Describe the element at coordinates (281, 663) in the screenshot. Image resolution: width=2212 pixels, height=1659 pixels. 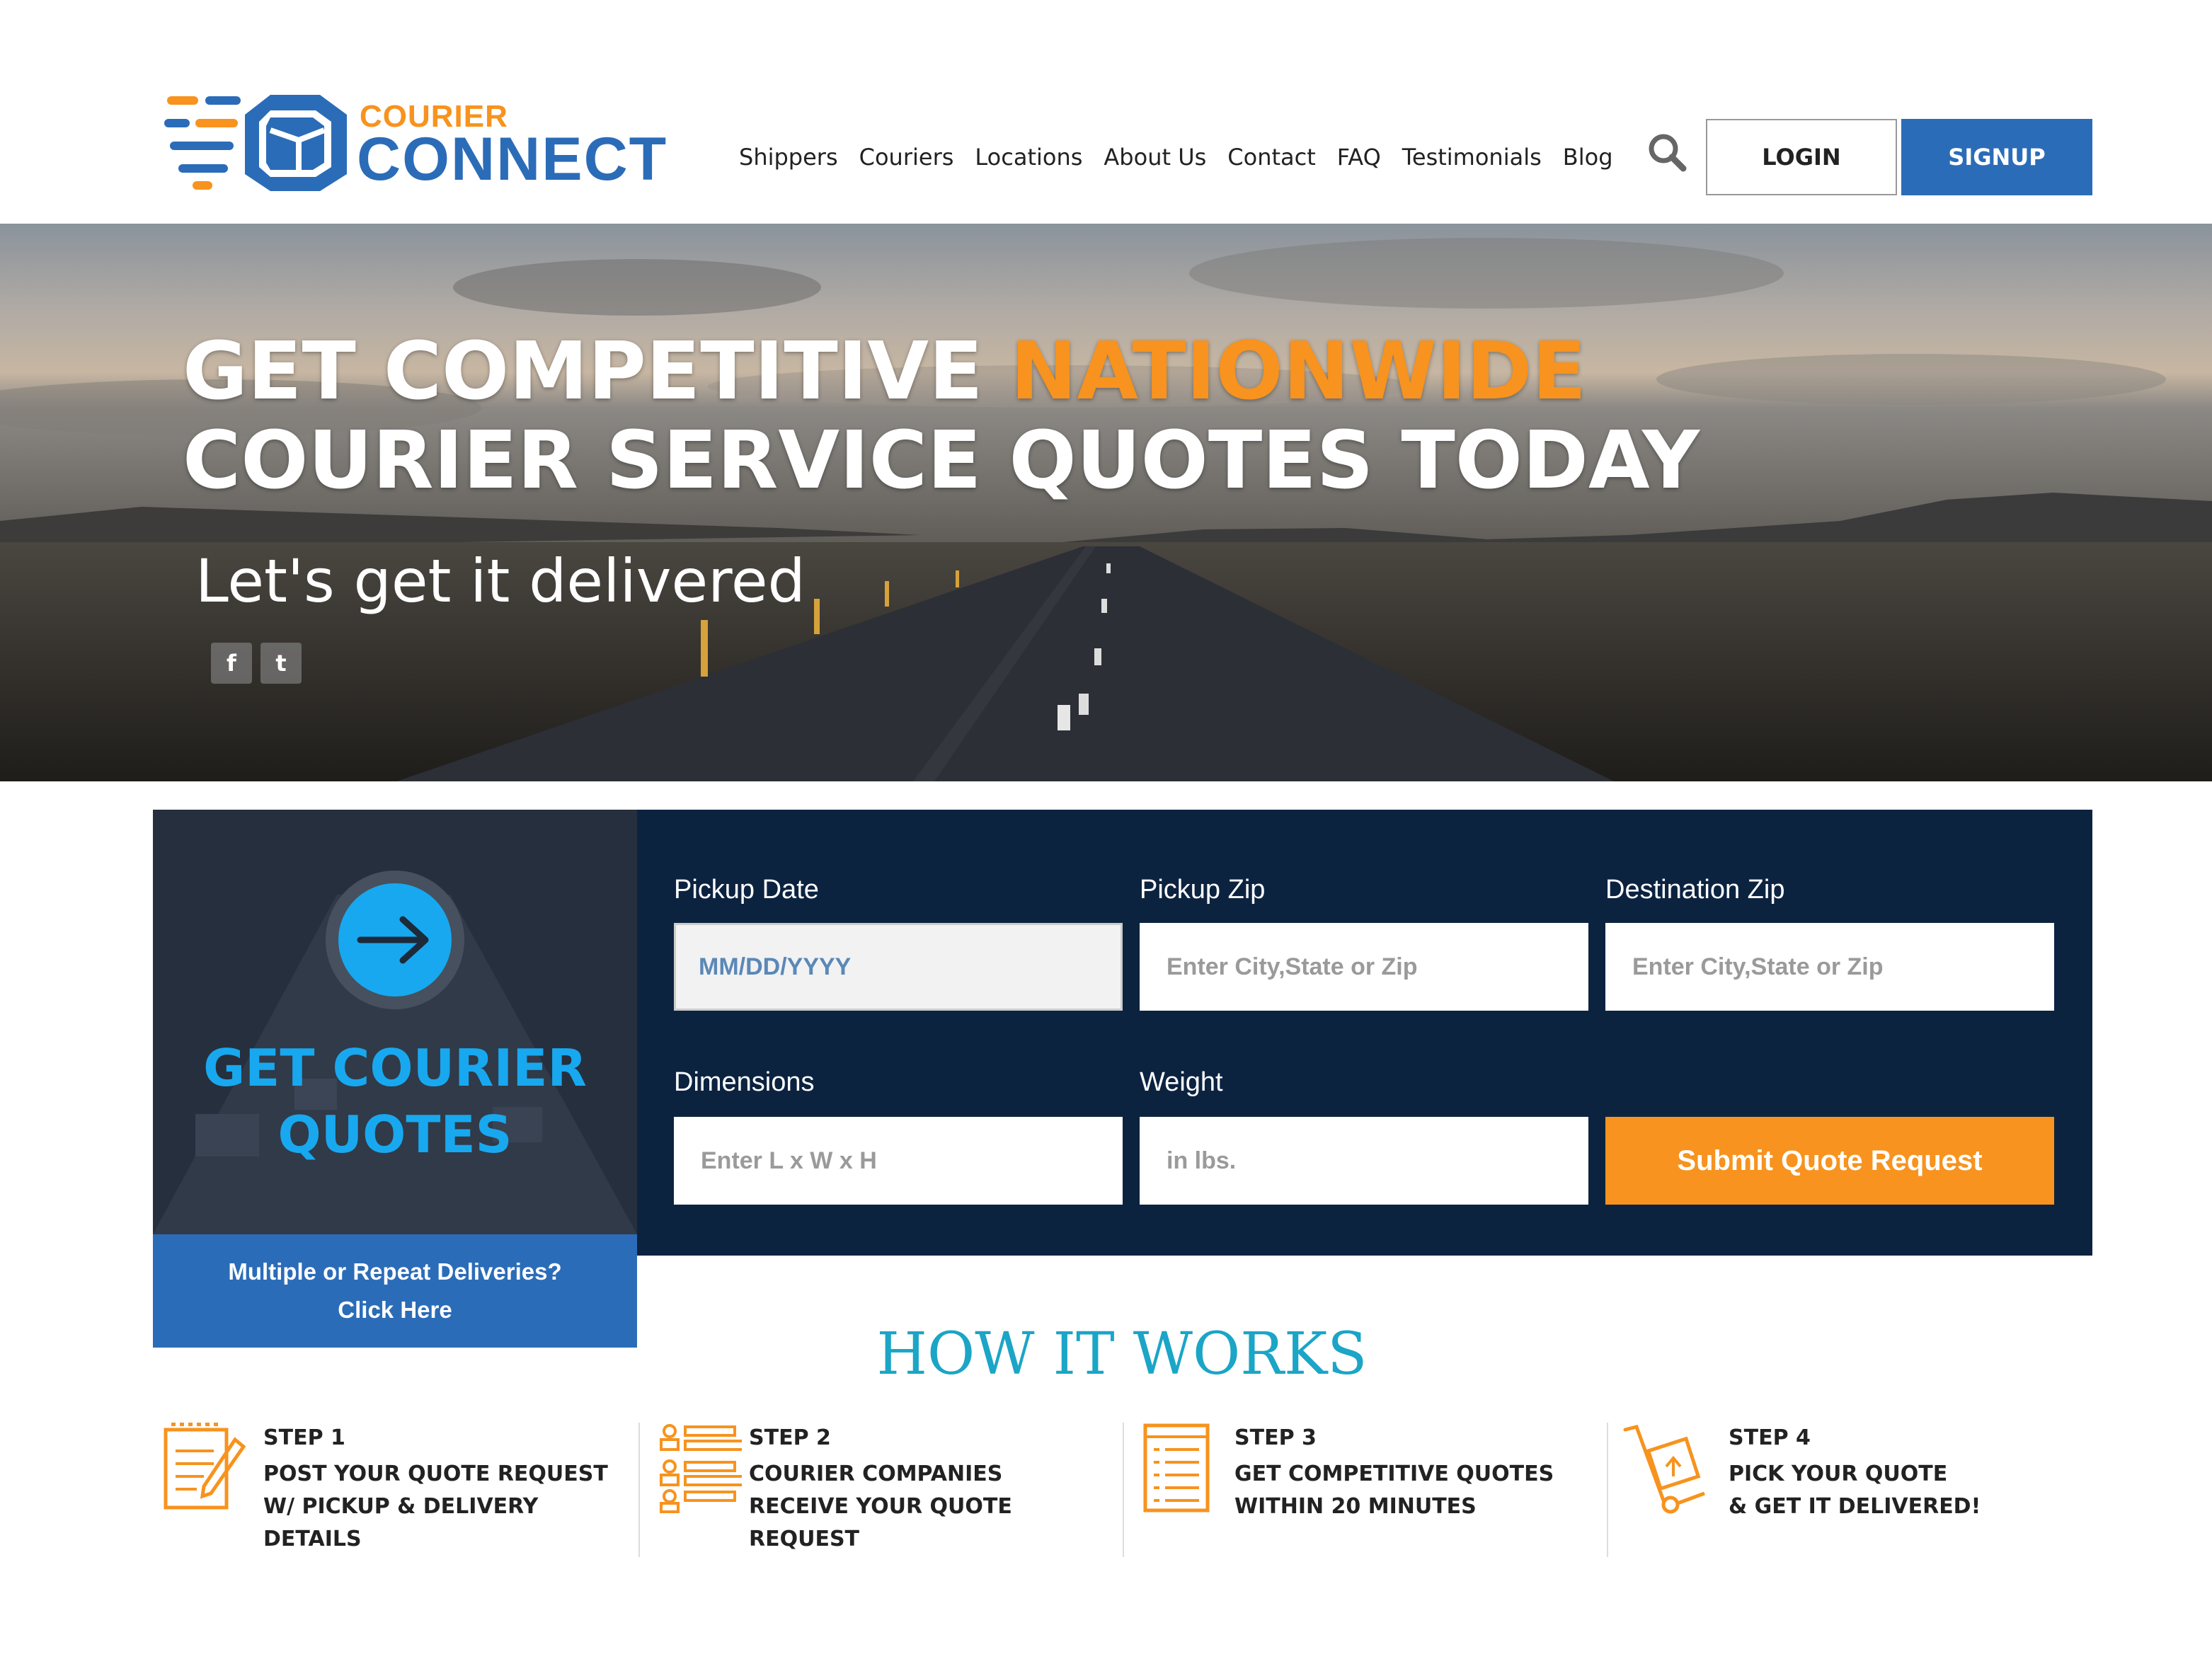
I see `twitter-icon: t` at that location.